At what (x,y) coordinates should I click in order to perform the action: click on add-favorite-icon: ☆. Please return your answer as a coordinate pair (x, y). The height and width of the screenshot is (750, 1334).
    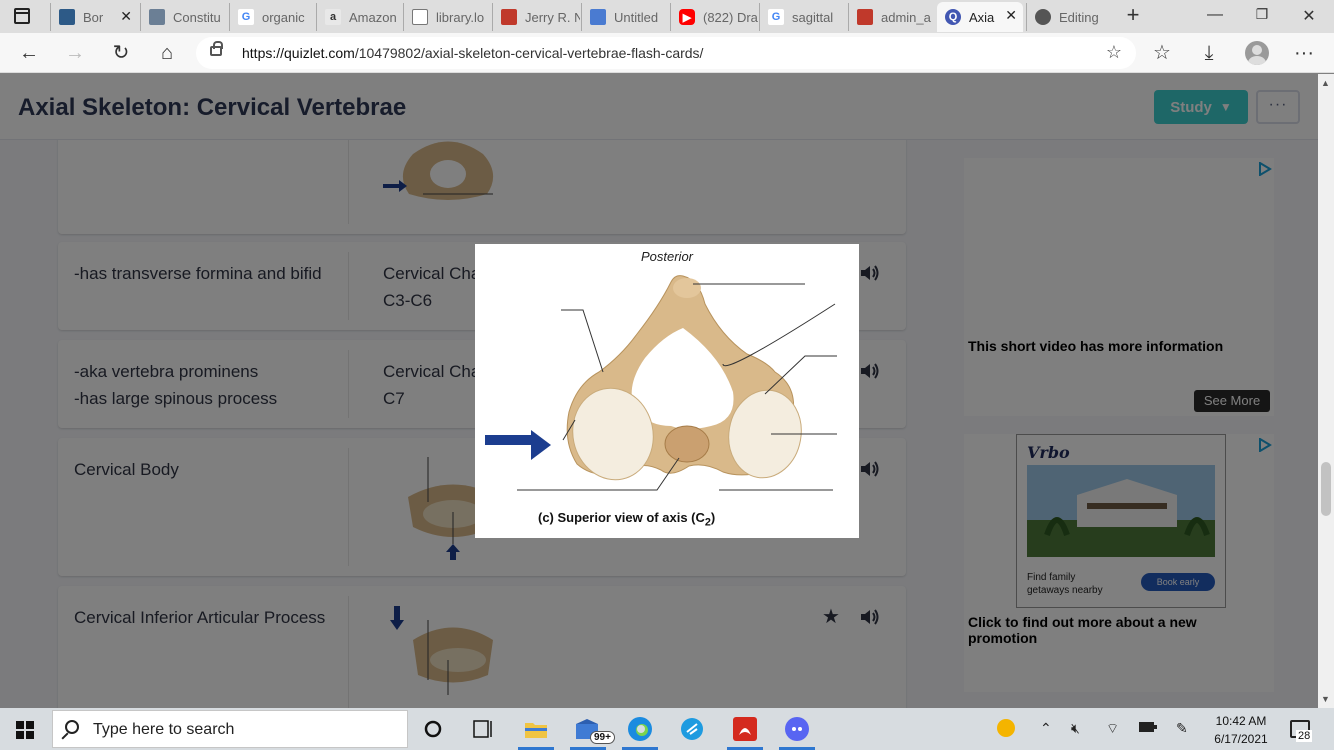
    Looking at the image, I should click on (1114, 52).